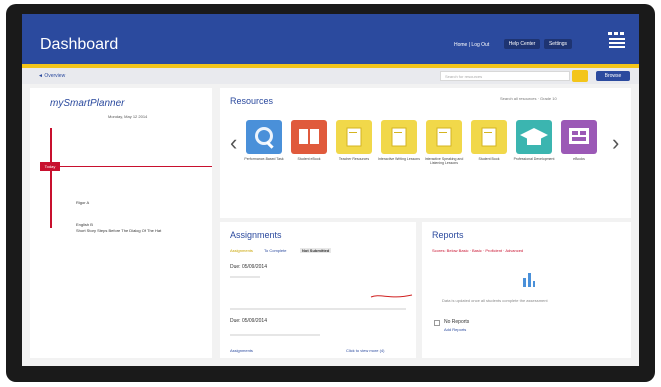 Image resolution: width=661 pixels, height=387 pixels. What do you see at coordinates (275, 250) in the screenshot?
I see `tab-to-complete: To Complete` at bounding box center [275, 250].